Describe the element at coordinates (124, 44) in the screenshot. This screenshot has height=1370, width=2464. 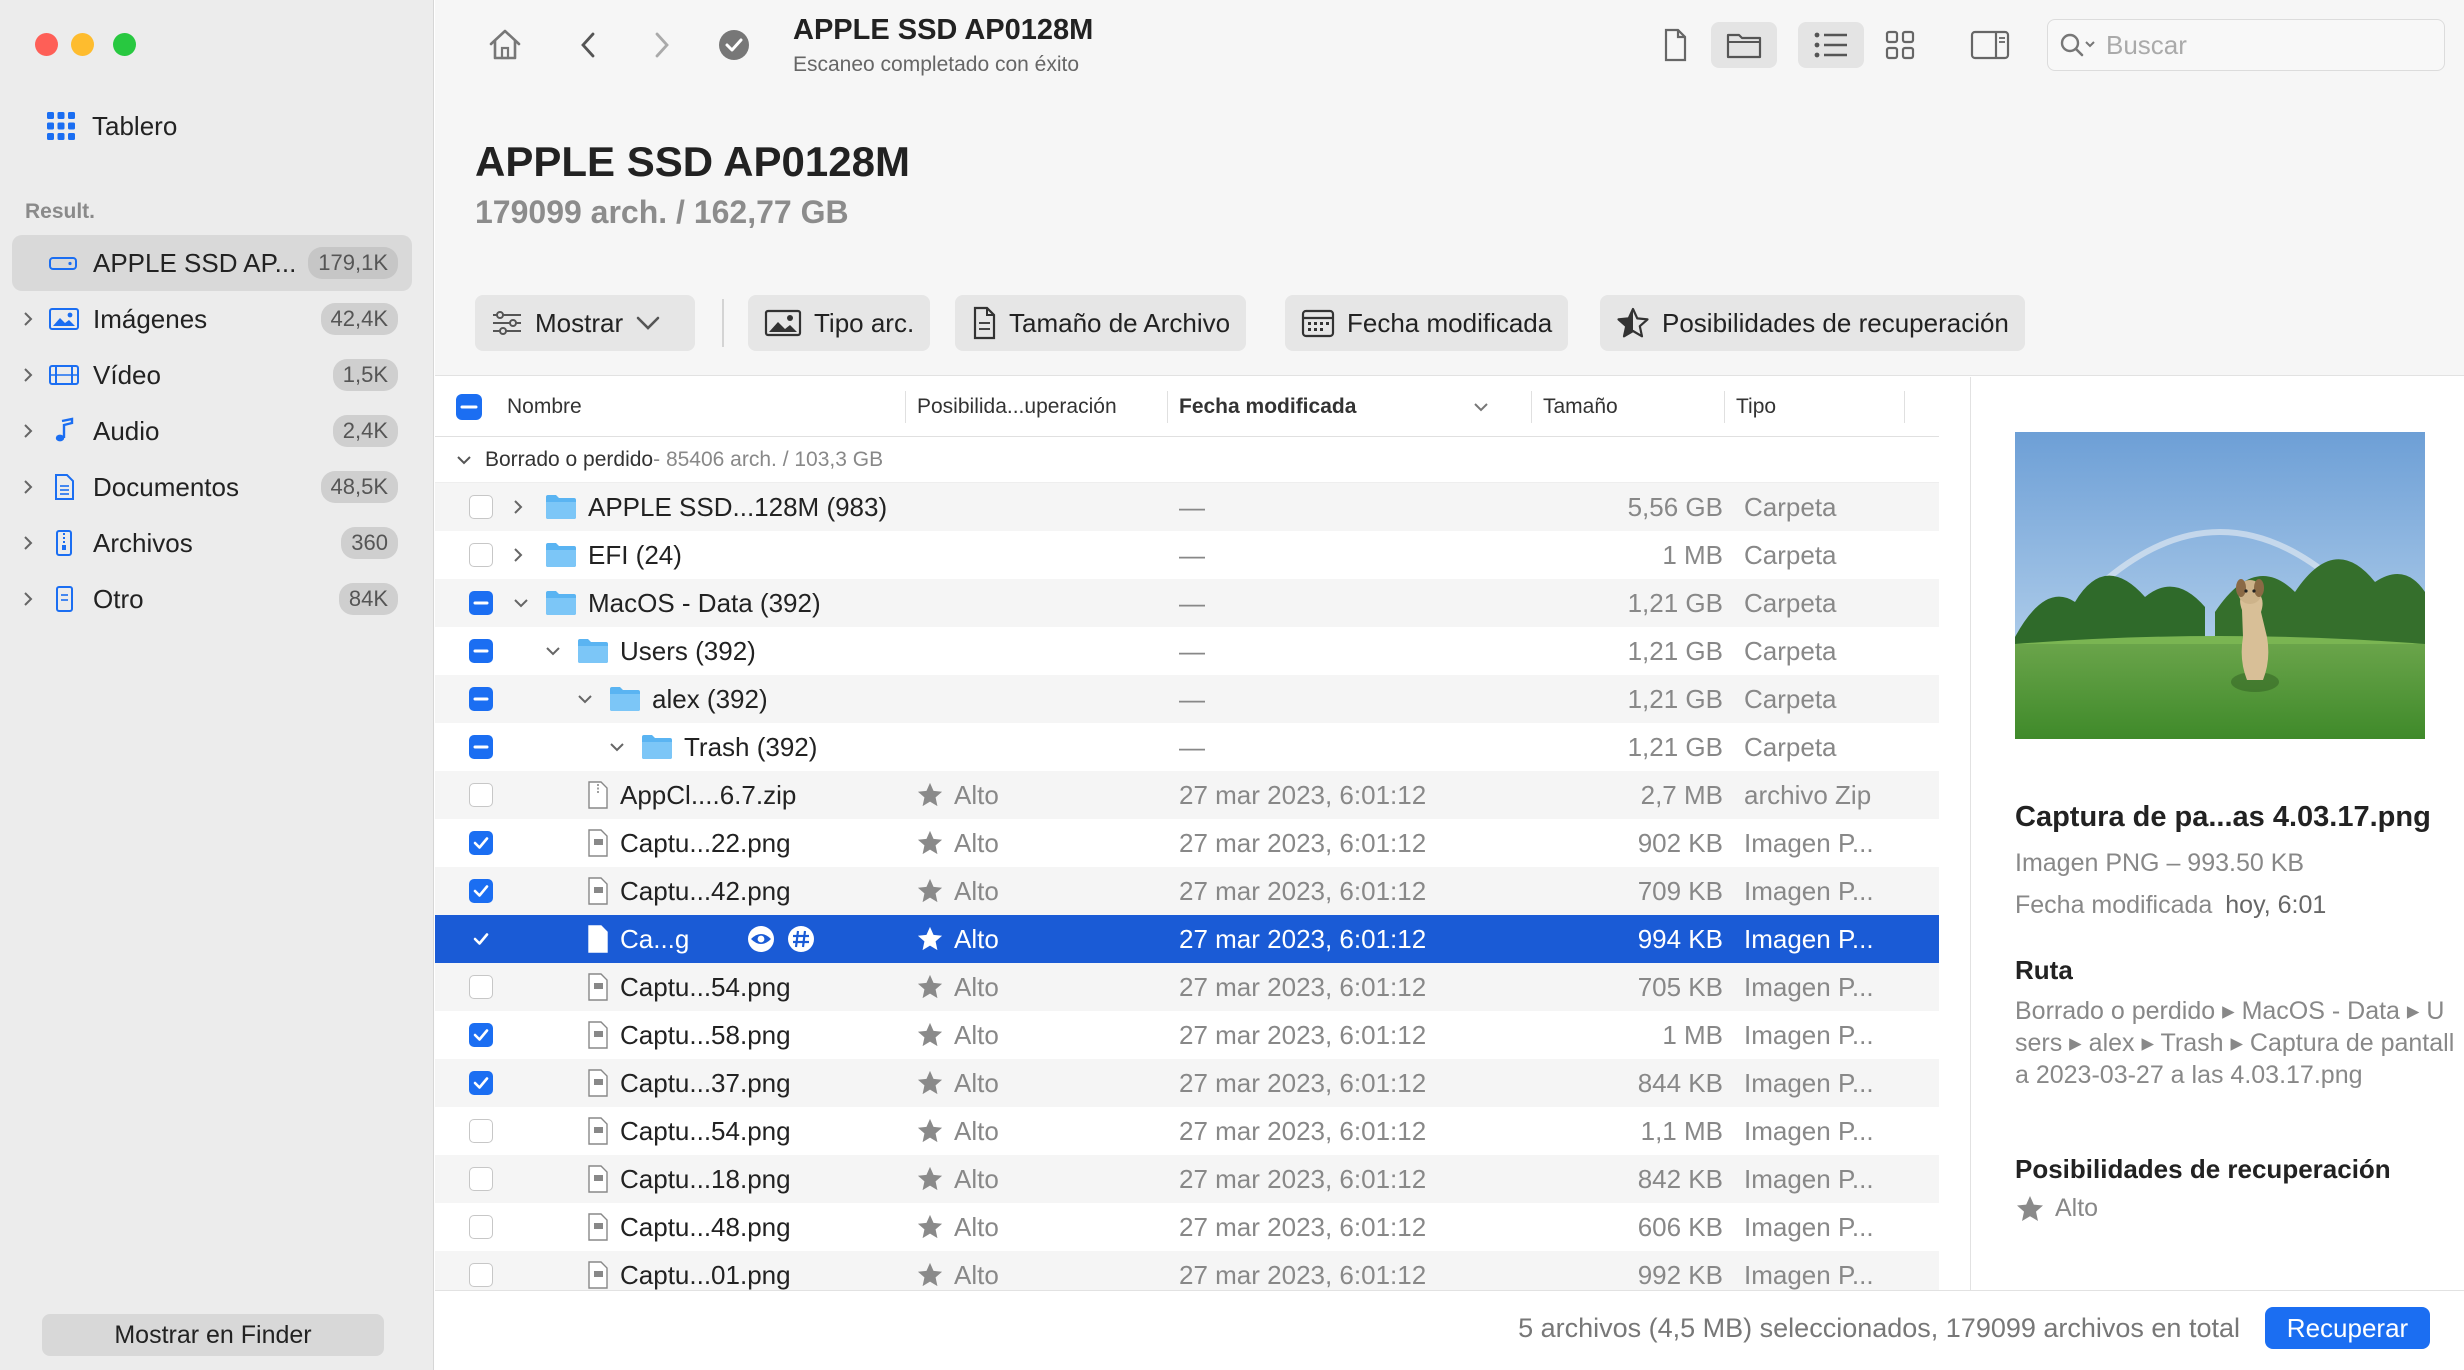
I see `zoom-window-button` at that location.